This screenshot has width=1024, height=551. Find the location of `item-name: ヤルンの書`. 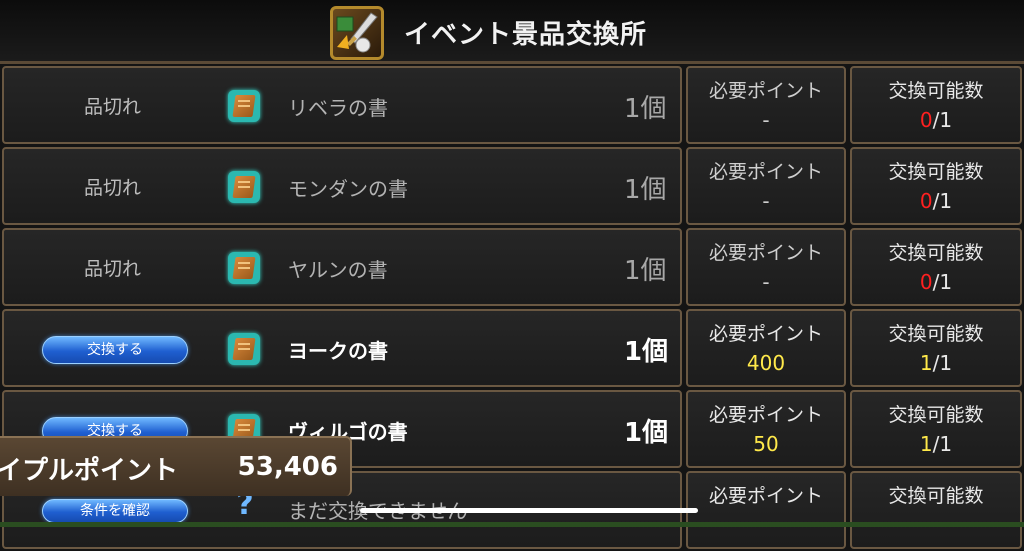

item-name: ヤルンの書 is located at coordinates (338, 270).